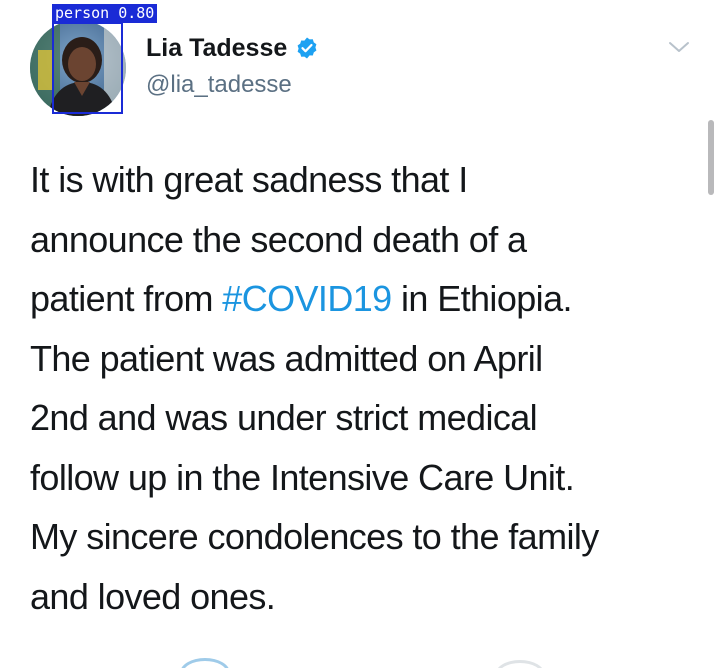  Describe the element at coordinates (87, 68) in the screenshot. I see `person-detection-box` at that location.